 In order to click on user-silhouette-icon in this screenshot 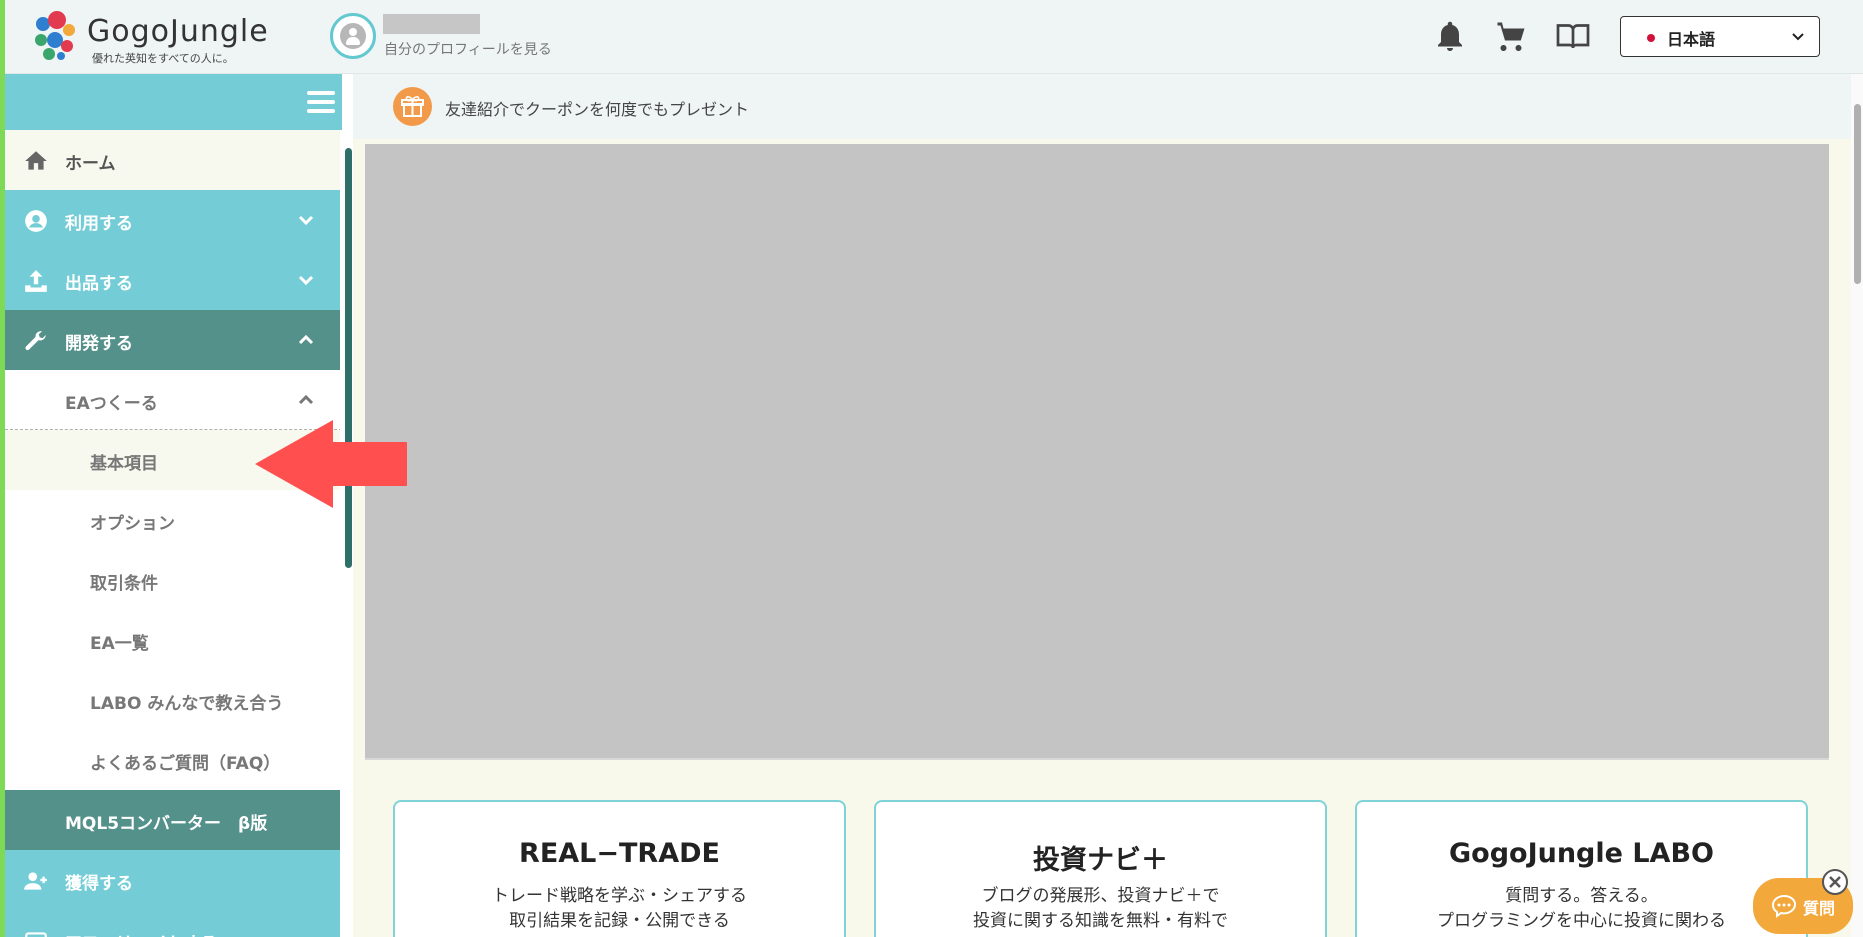, I will do `click(353, 36)`.